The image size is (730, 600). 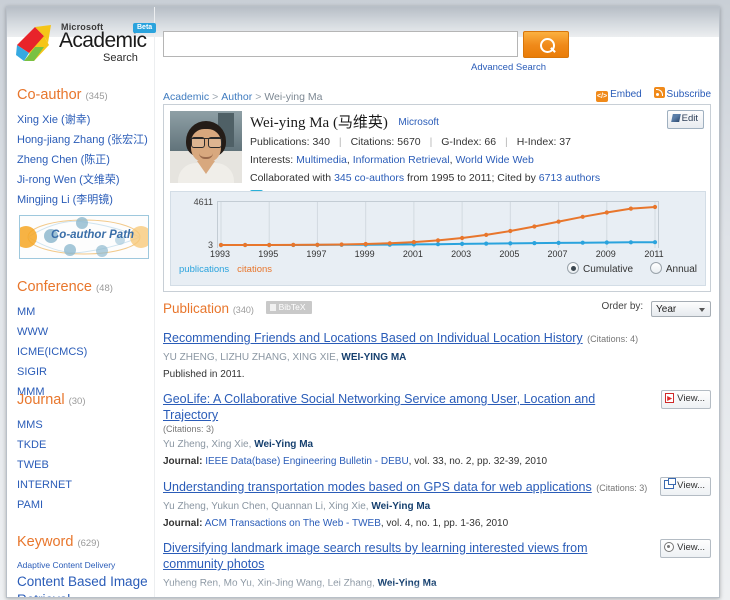 What do you see at coordinates (186, 97) in the screenshot?
I see `breadcrumb-item-0: Academic` at bounding box center [186, 97].